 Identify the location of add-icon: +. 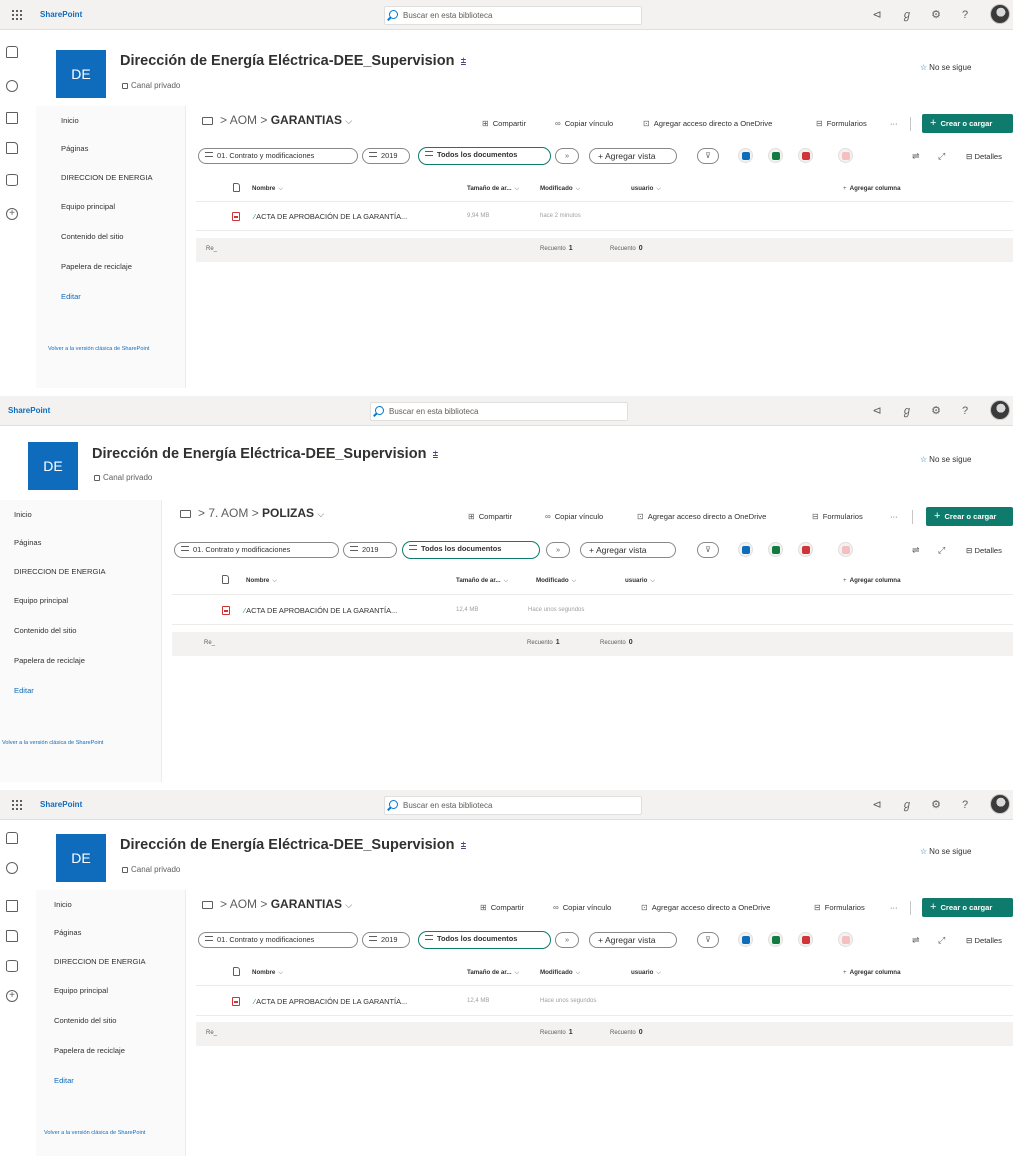
(12, 214).